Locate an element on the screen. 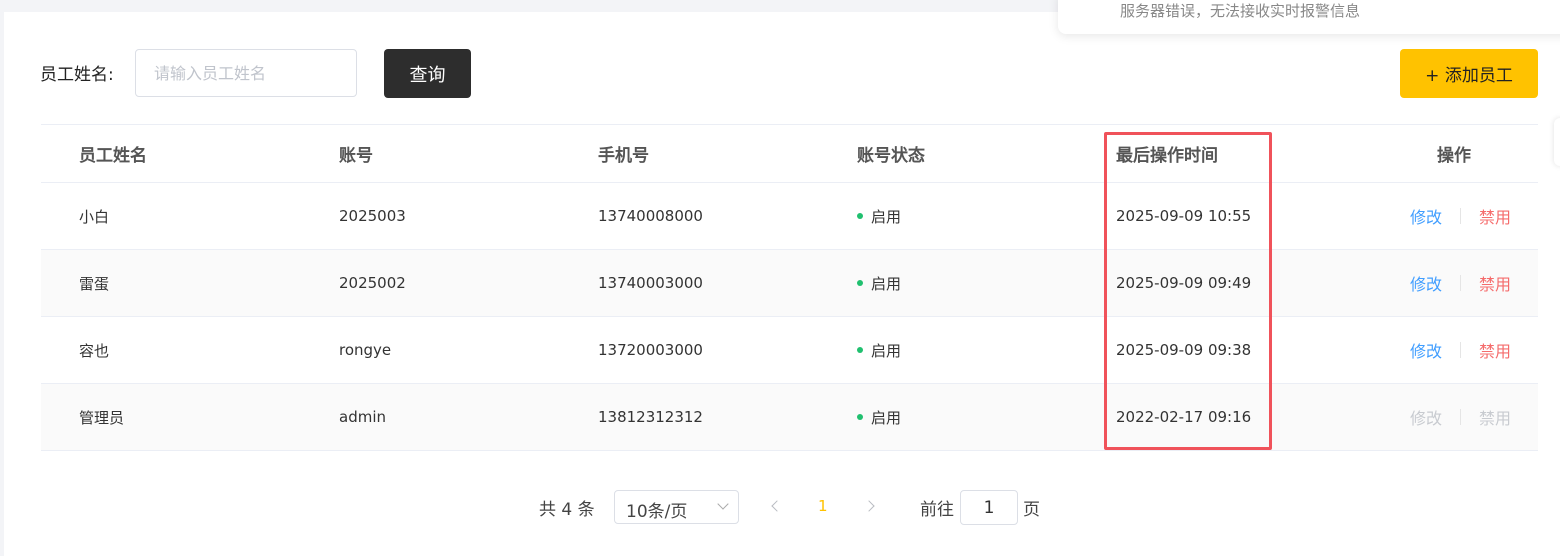  cell-account: 2025003 is located at coordinates (372, 216).